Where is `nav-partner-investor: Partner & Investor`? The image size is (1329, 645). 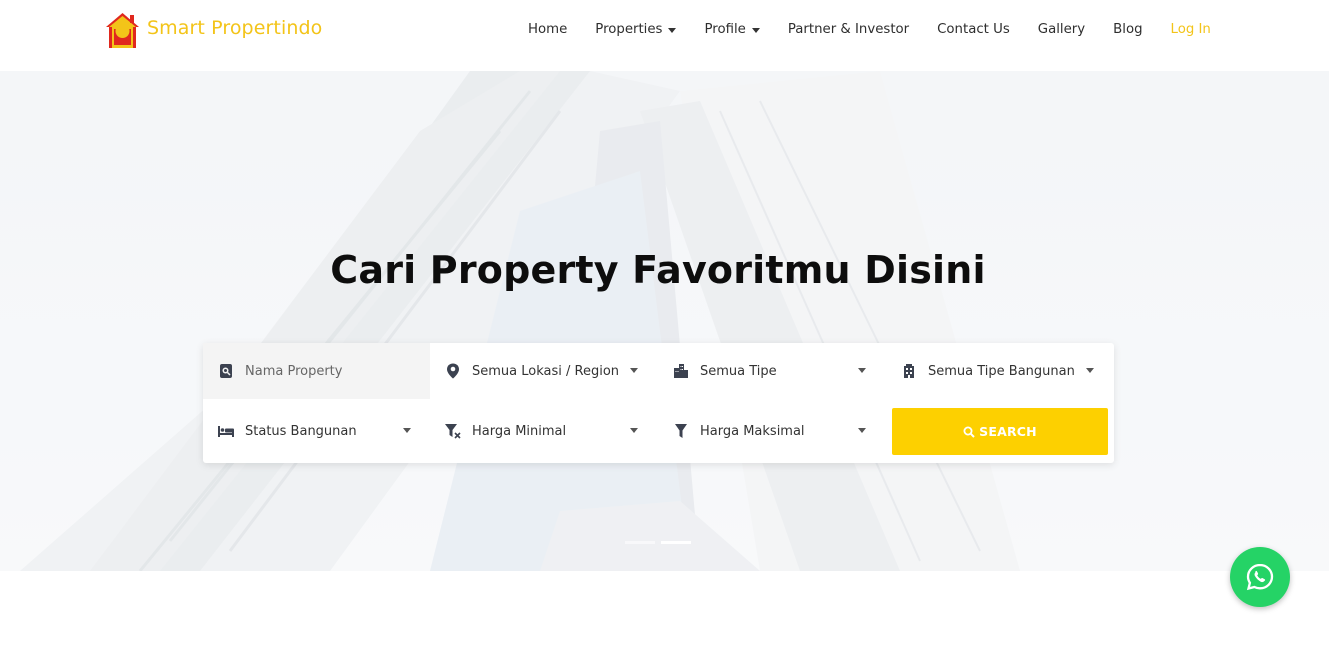 nav-partner-investor: Partner & Investor is located at coordinates (848, 29).